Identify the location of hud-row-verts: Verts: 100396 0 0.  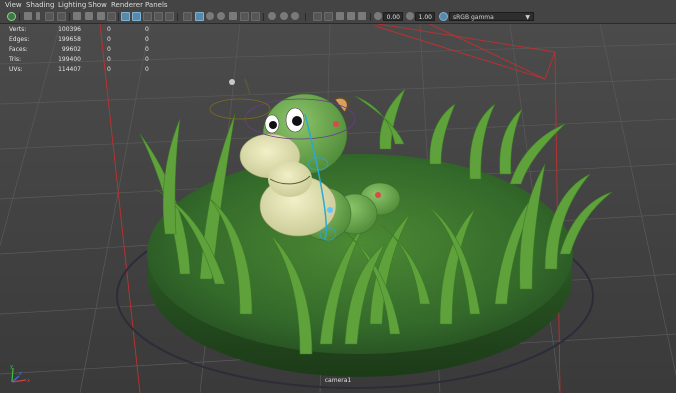
(84, 30).